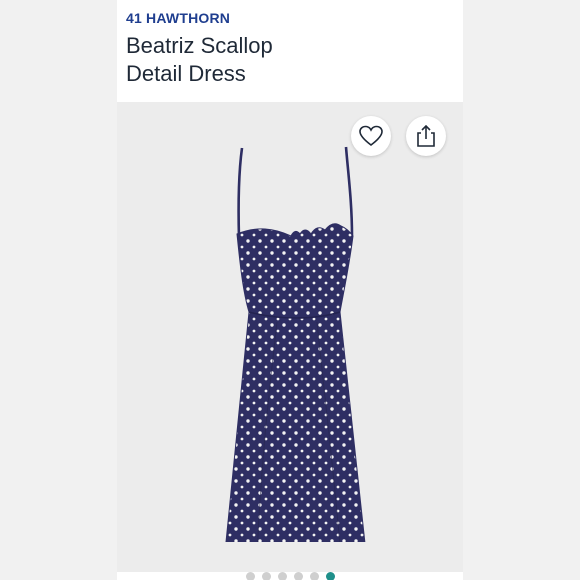  I want to click on product-header: 41 HAWTHORN Beatriz Scallop Detail Dress, so click(290, 51).